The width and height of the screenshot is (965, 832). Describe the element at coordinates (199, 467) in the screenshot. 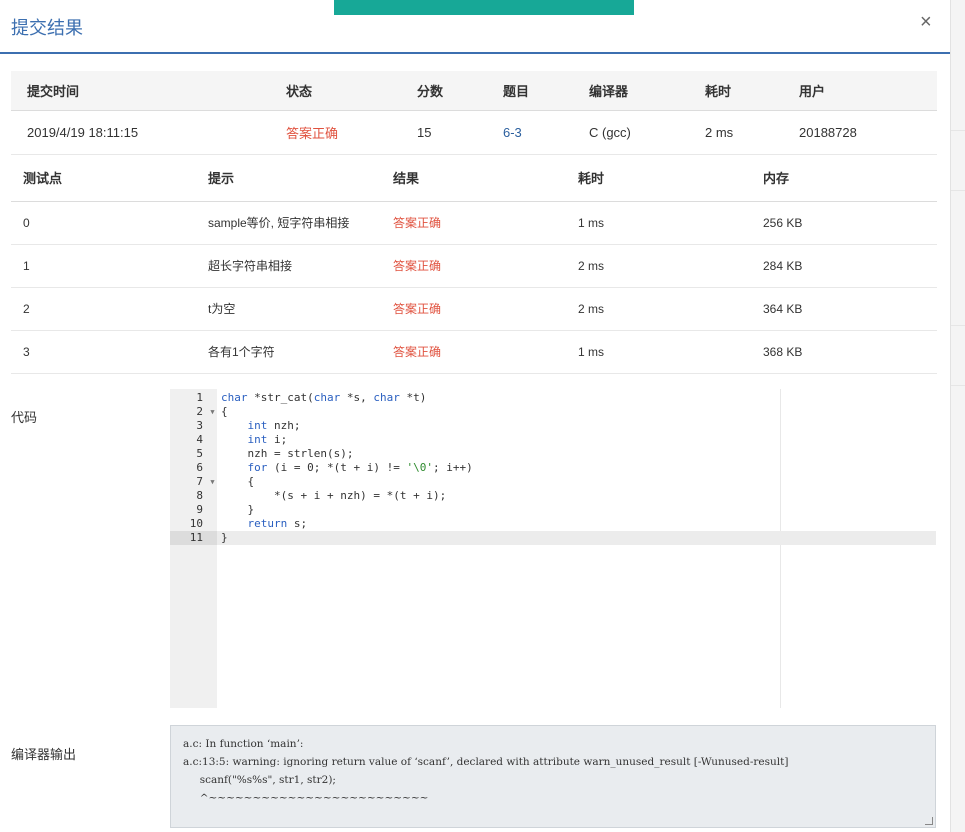

I see `line-number: 6` at that location.